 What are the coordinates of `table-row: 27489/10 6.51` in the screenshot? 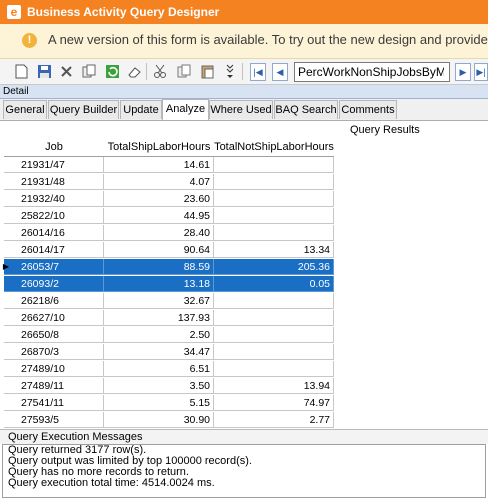 It's located at (169, 369).